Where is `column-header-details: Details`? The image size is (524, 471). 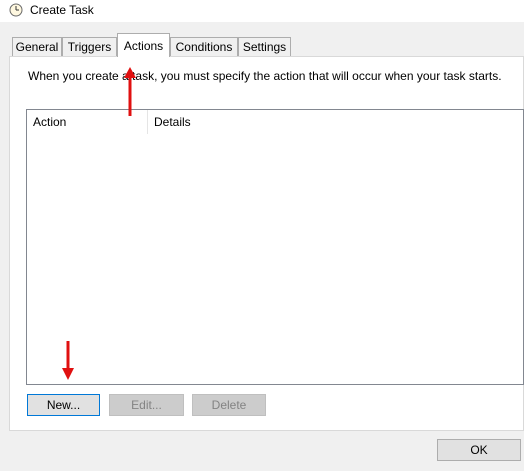 column-header-details: Details is located at coordinates (335, 122).